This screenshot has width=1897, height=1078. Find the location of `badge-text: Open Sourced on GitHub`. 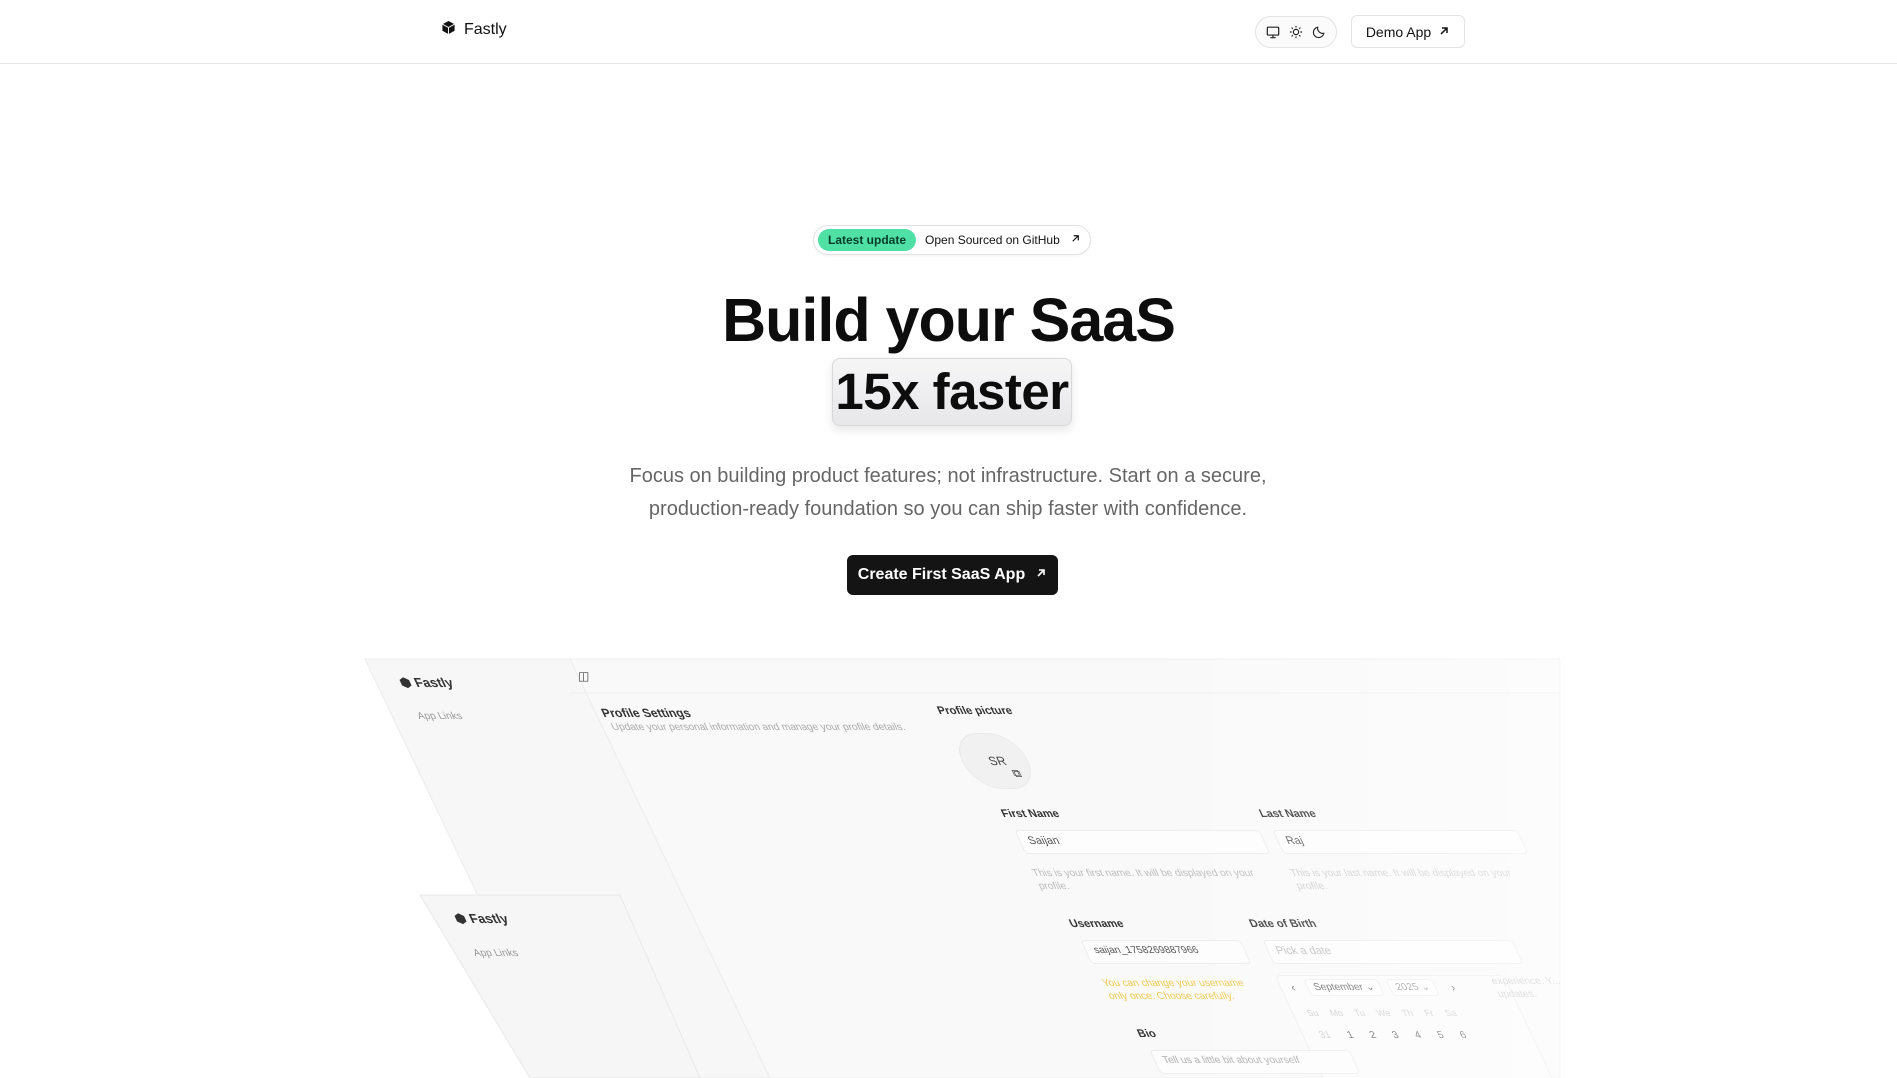

badge-text: Open Sourced on GitHub is located at coordinates (992, 240).